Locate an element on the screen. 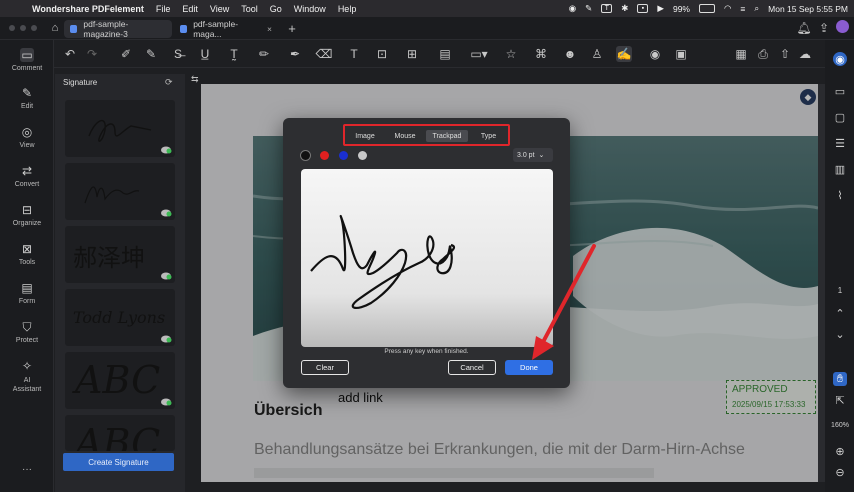 Image resolution: width=854 pixels, height=492 pixels. zoom-out-icon: ⊖ is located at coordinates (840, 472).